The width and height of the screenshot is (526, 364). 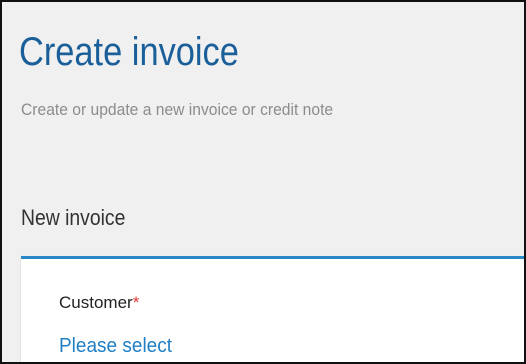 What do you see at coordinates (115, 346) in the screenshot?
I see `customer-select-link: Please select` at bounding box center [115, 346].